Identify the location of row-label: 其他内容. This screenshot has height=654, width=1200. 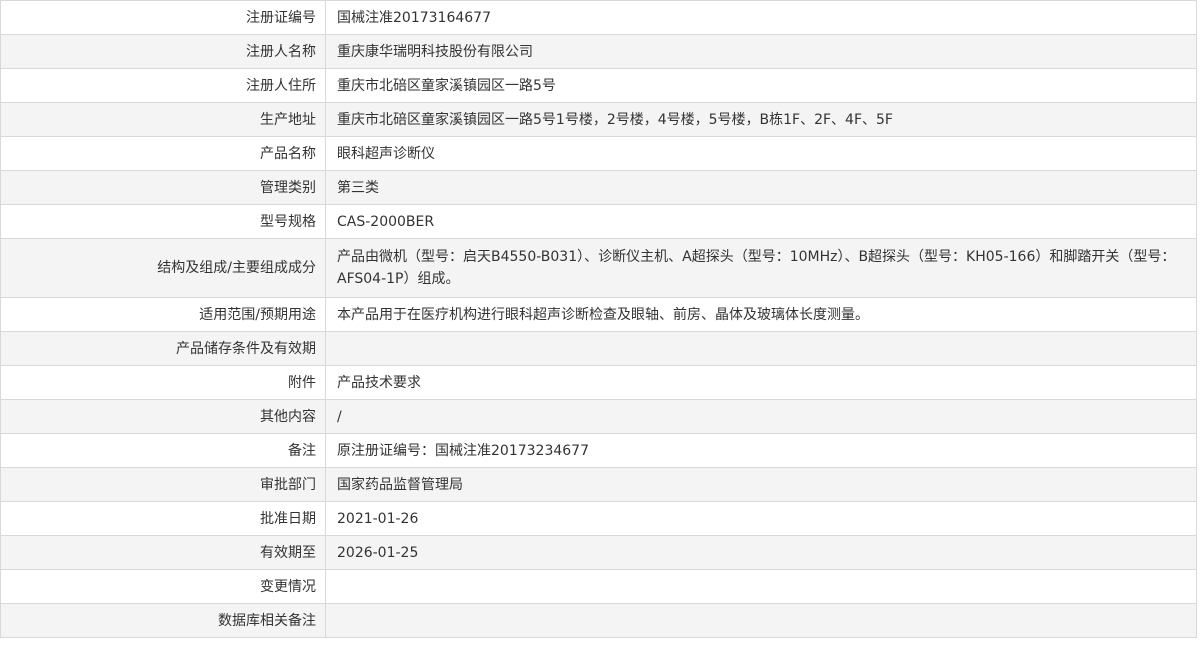
(163, 416).